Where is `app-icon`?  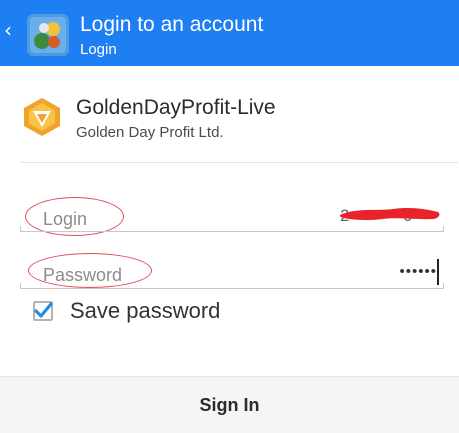 app-icon is located at coordinates (48, 35).